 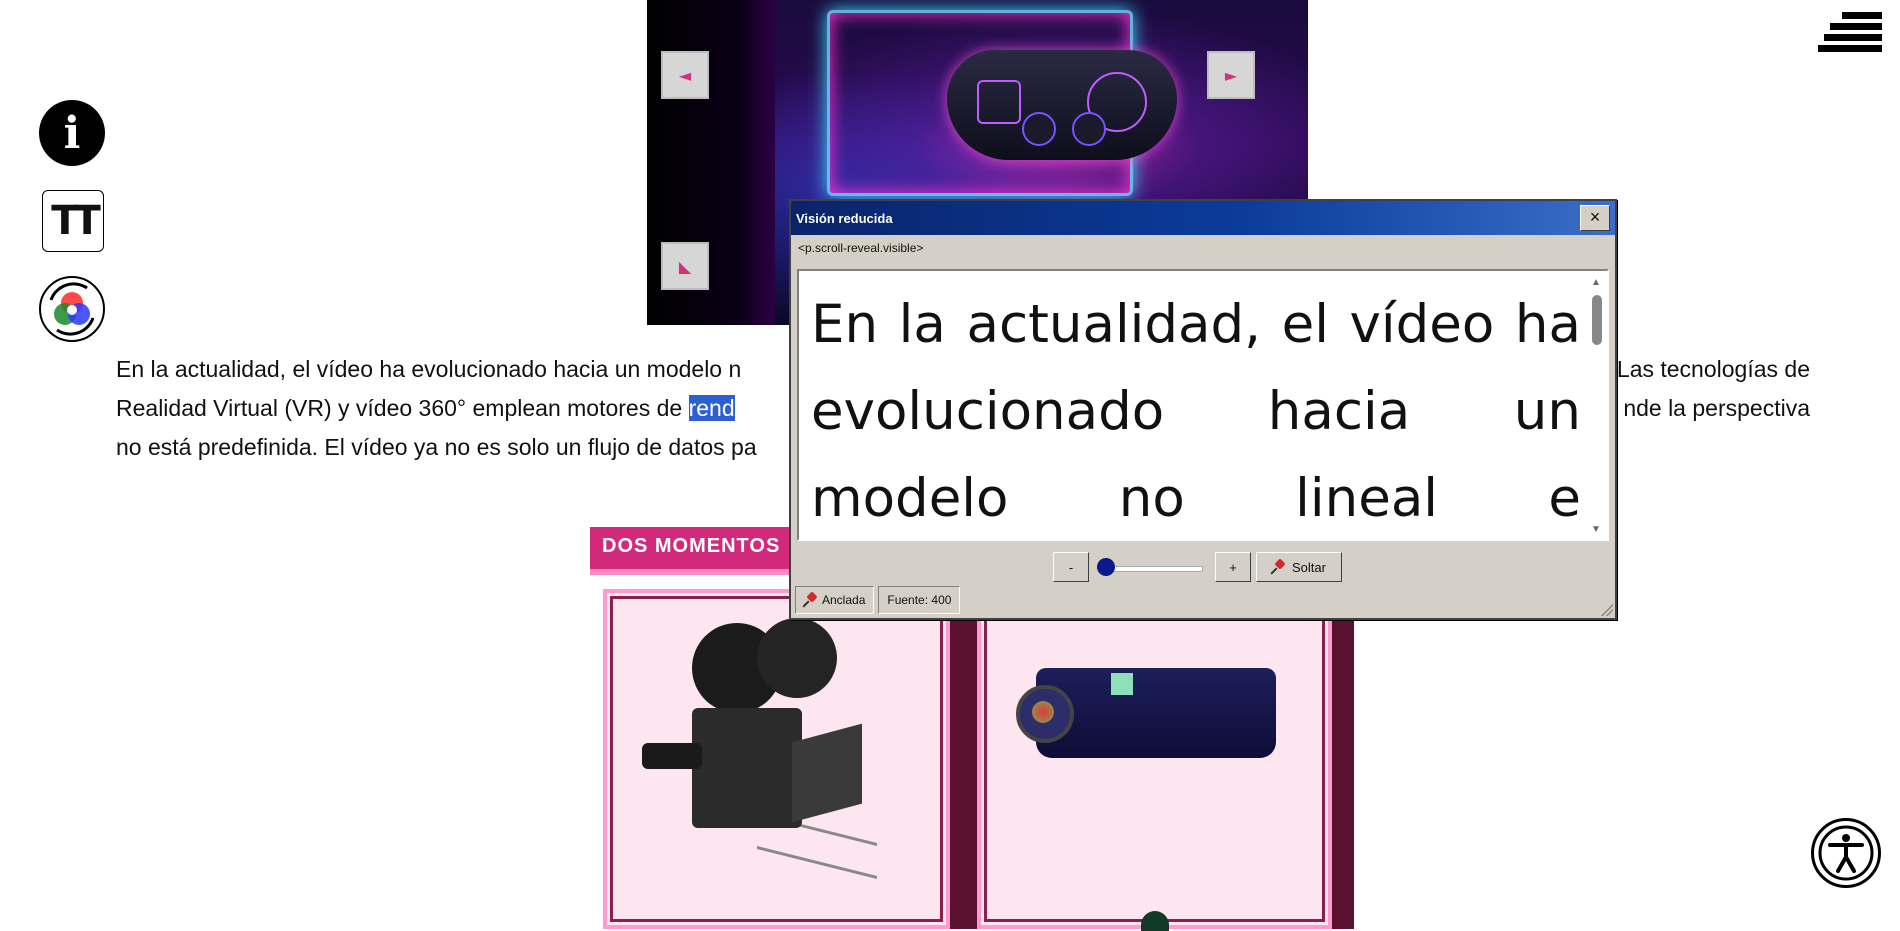 What do you see at coordinates (1713, 369) in the screenshot?
I see `paragraph-text: Las tecnologías de` at bounding box center [1713, 369].